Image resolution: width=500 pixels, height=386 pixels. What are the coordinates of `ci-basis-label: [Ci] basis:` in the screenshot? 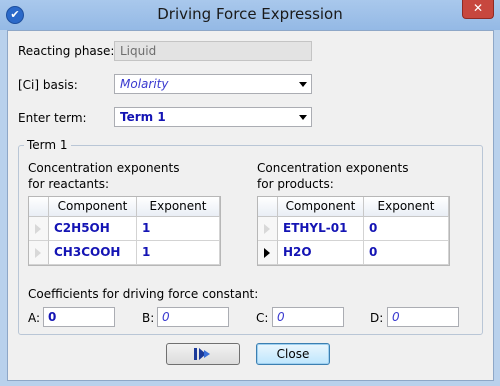 It's located at (48, 85).